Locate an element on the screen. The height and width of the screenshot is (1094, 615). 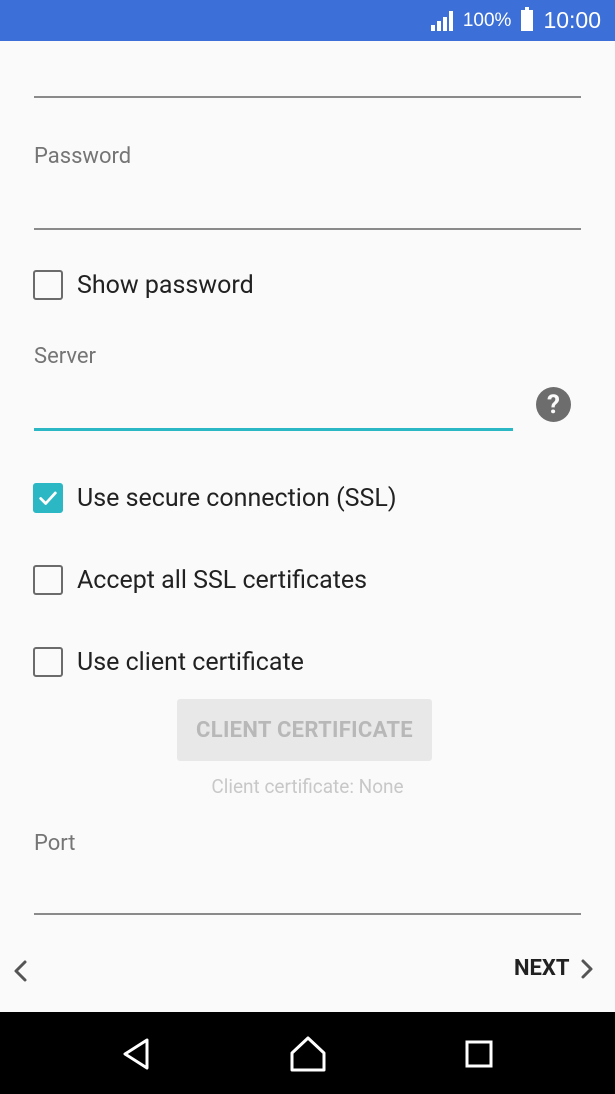
accept-all-ssl-row: Accept all SSL certificates is located at coordinates (200, 580).